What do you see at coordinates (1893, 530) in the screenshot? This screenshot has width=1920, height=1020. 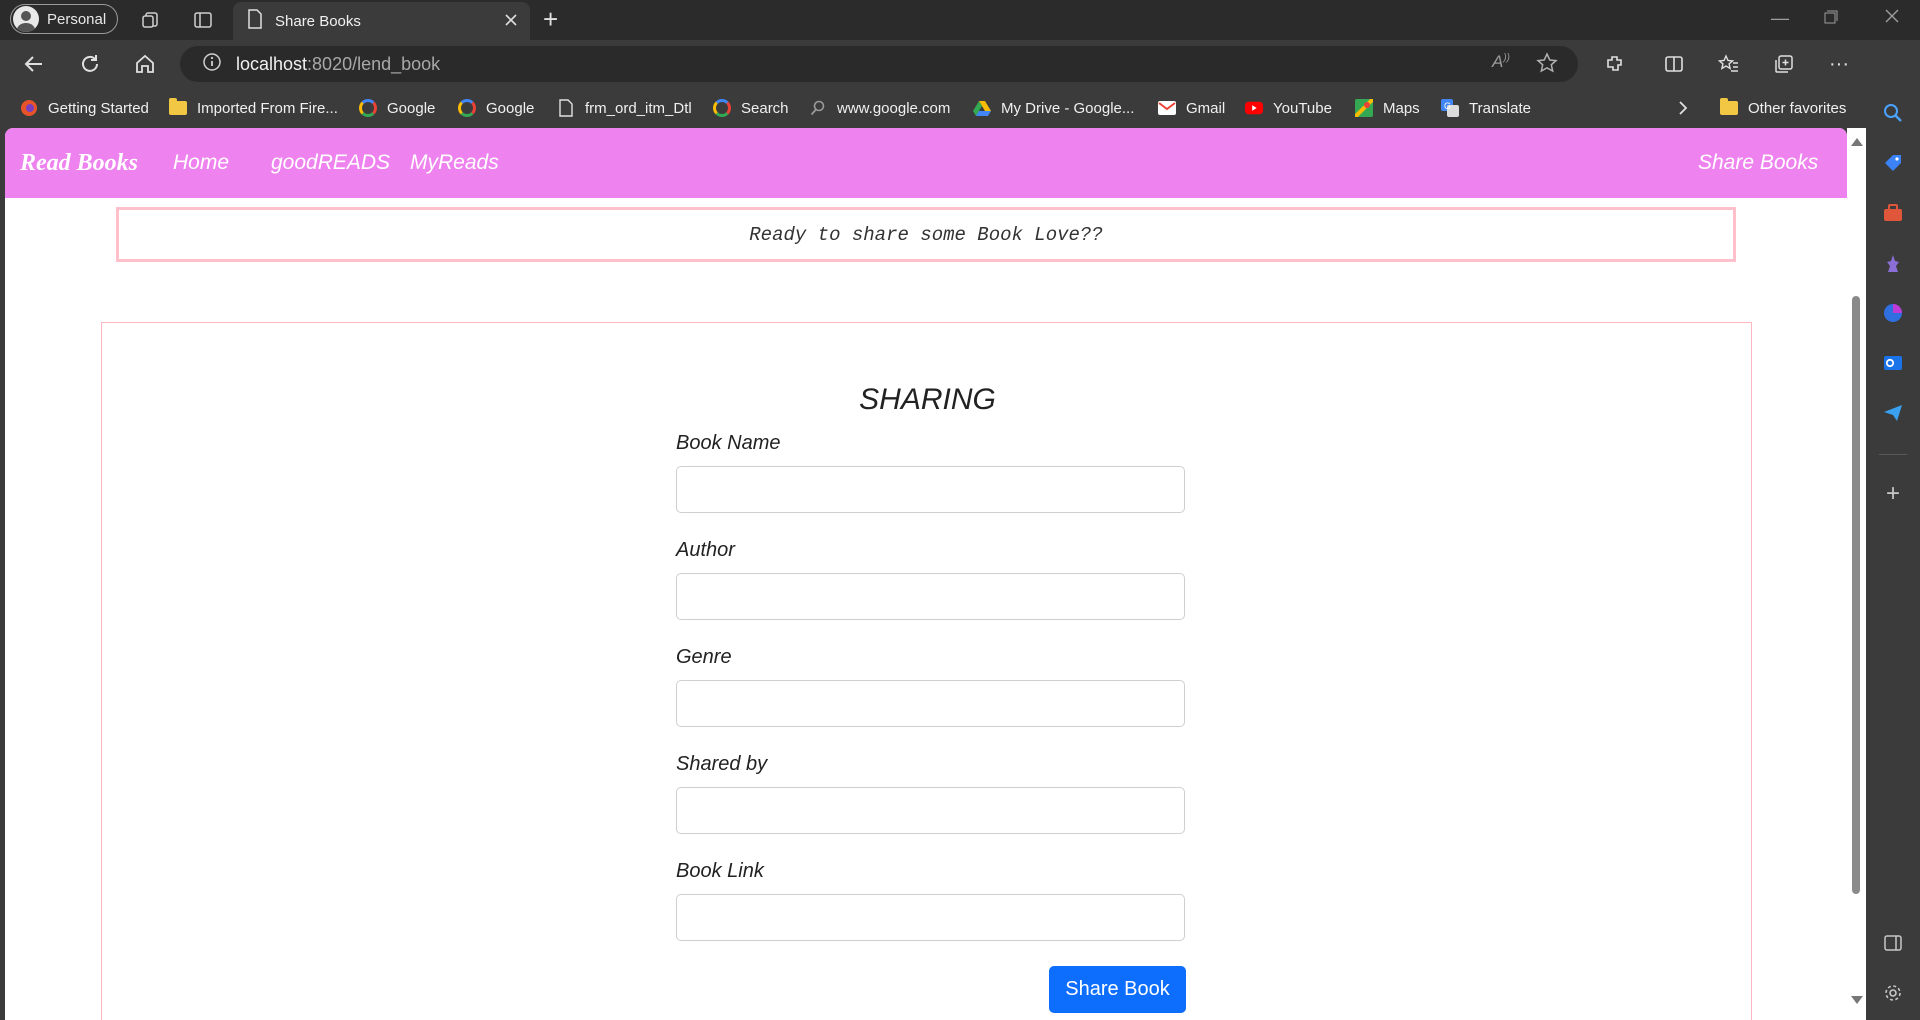 I see `edge-sidebar: +` at bounding box center [1893, 530].